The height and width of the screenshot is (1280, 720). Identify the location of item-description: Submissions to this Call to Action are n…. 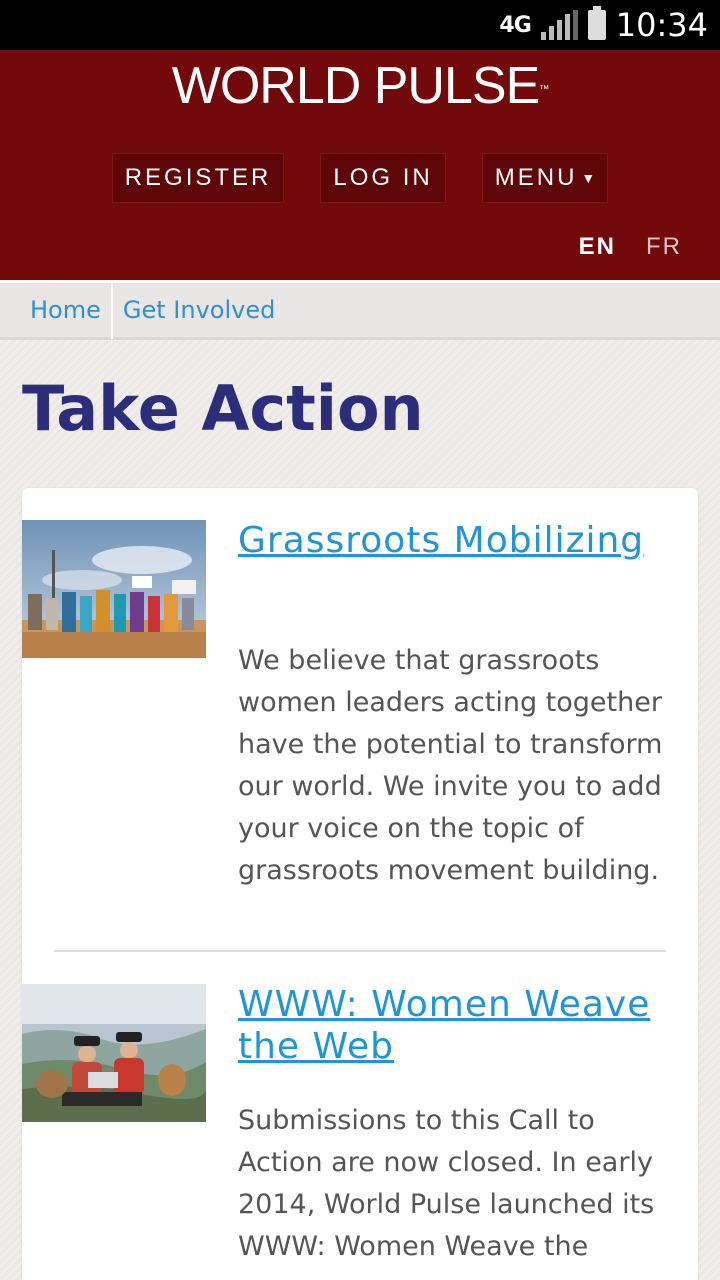
(446, 1183).